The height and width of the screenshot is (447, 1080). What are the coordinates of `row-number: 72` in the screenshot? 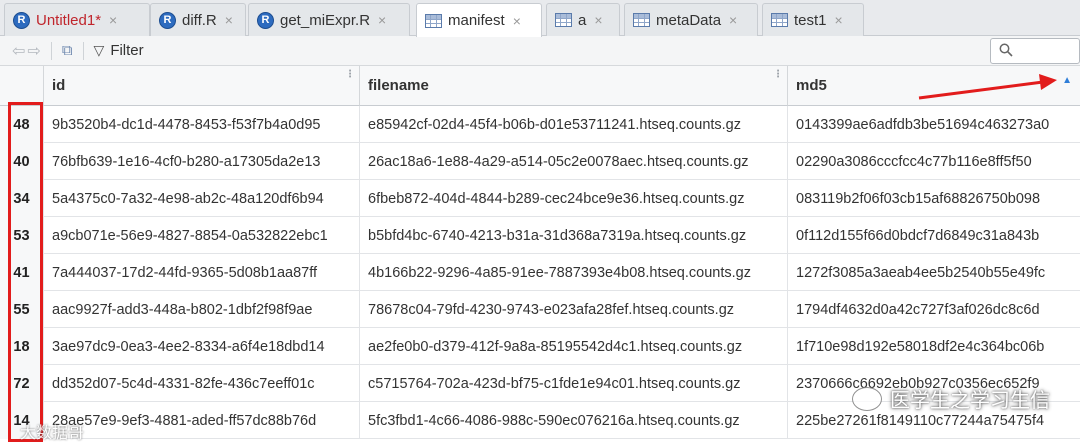 It's located at (22, 383).